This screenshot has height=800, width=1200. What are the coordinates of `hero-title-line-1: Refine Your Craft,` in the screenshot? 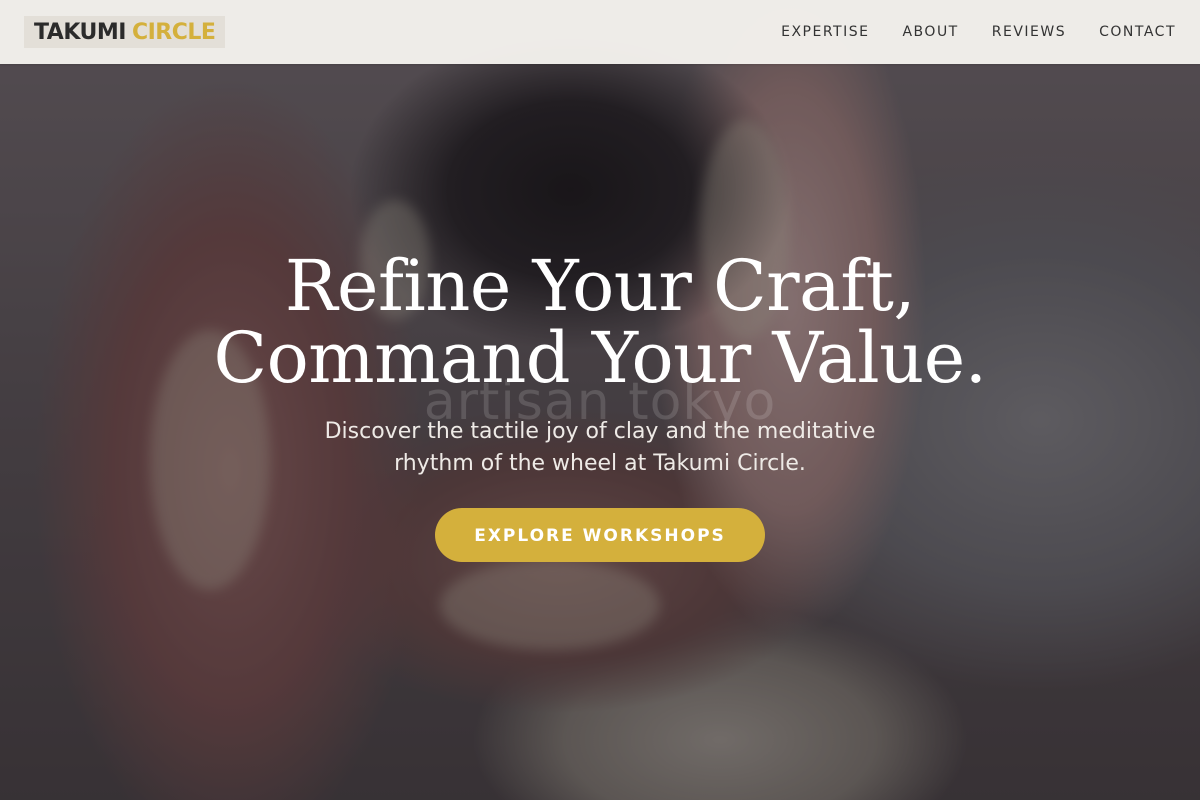 It's located at (600, 286).